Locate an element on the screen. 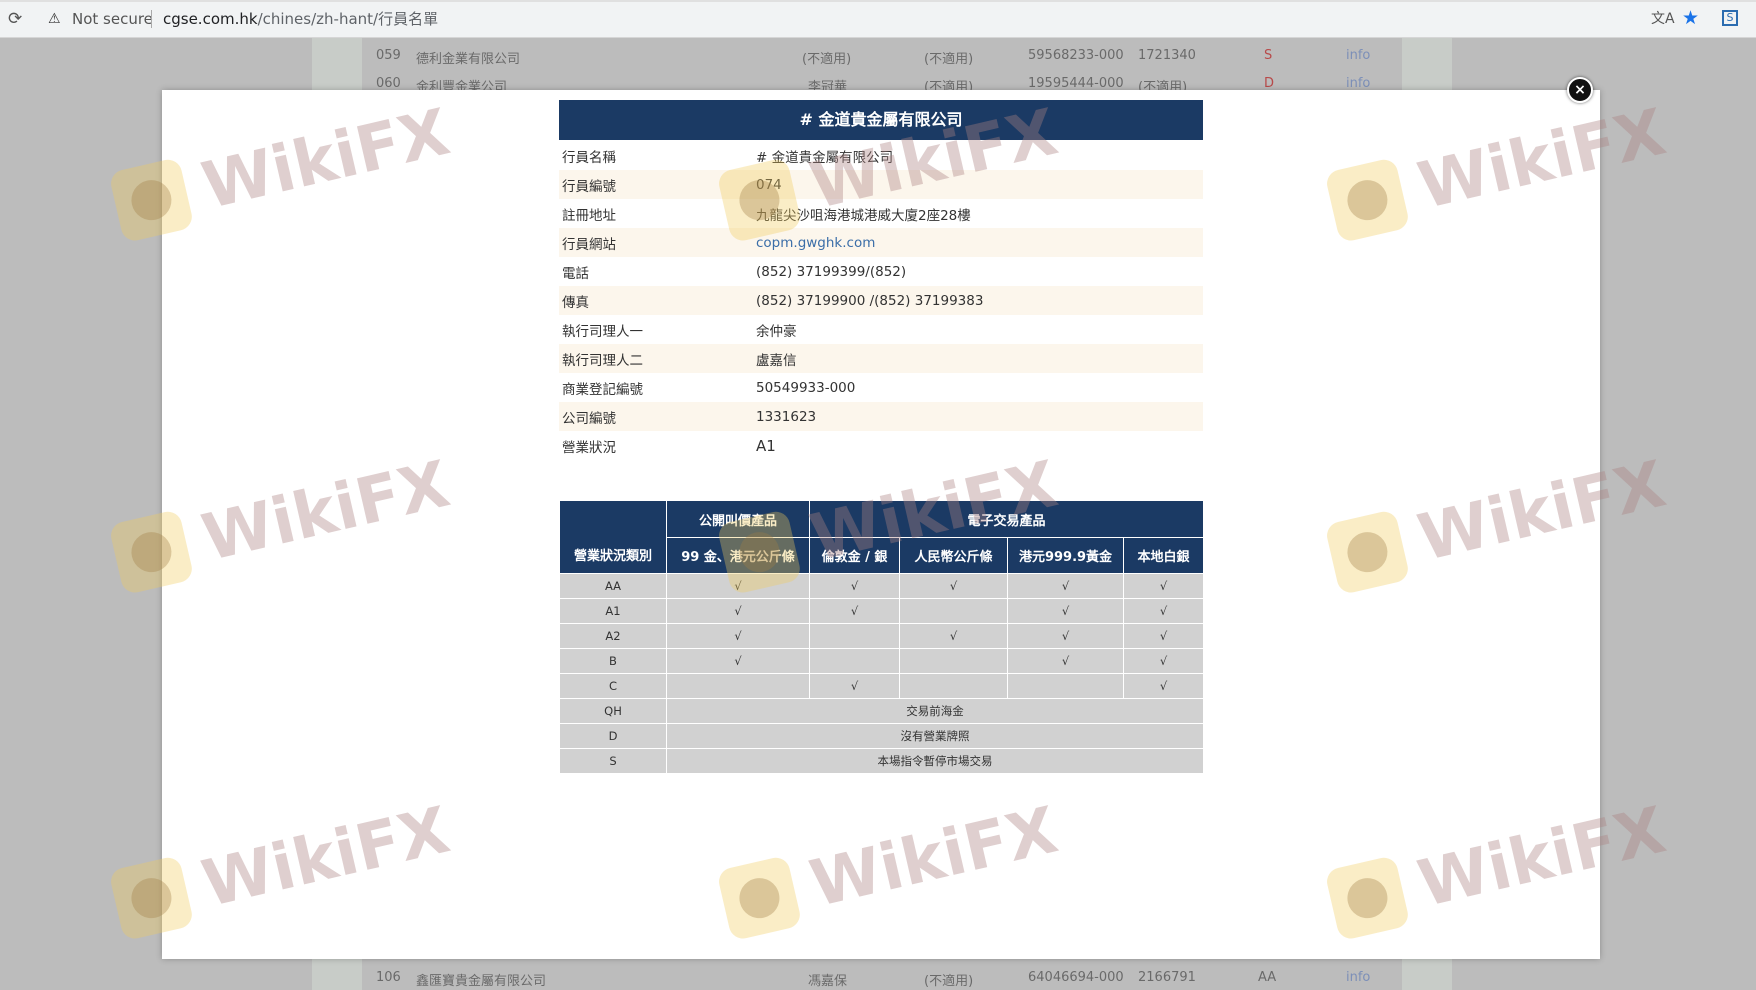 The image size is (1756, 990). translate-icon: 文A is located at coordinates (1663, 19).